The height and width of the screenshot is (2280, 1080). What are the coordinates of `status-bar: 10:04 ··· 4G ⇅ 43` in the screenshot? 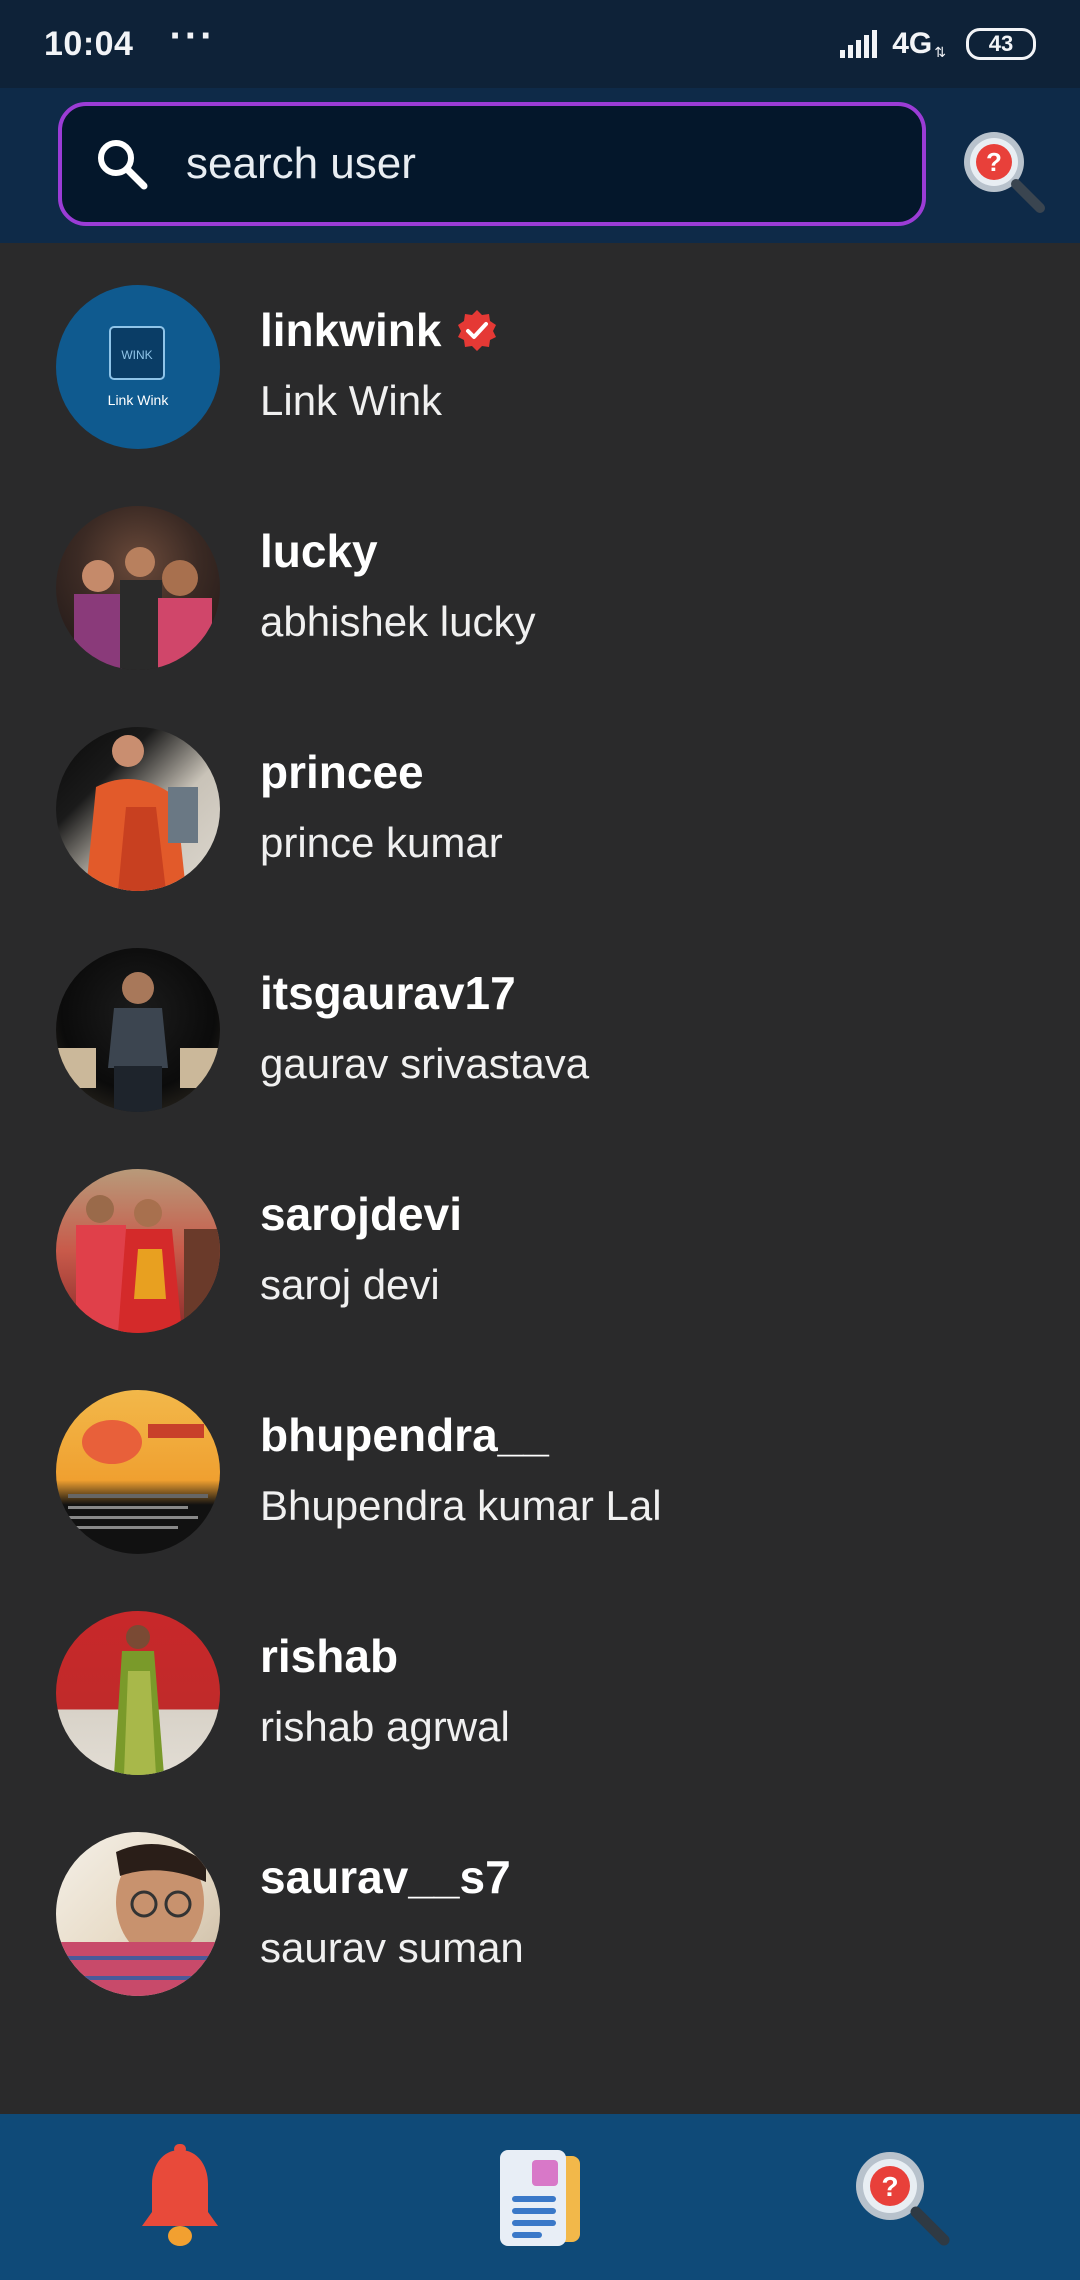 It's located at (540, 44).